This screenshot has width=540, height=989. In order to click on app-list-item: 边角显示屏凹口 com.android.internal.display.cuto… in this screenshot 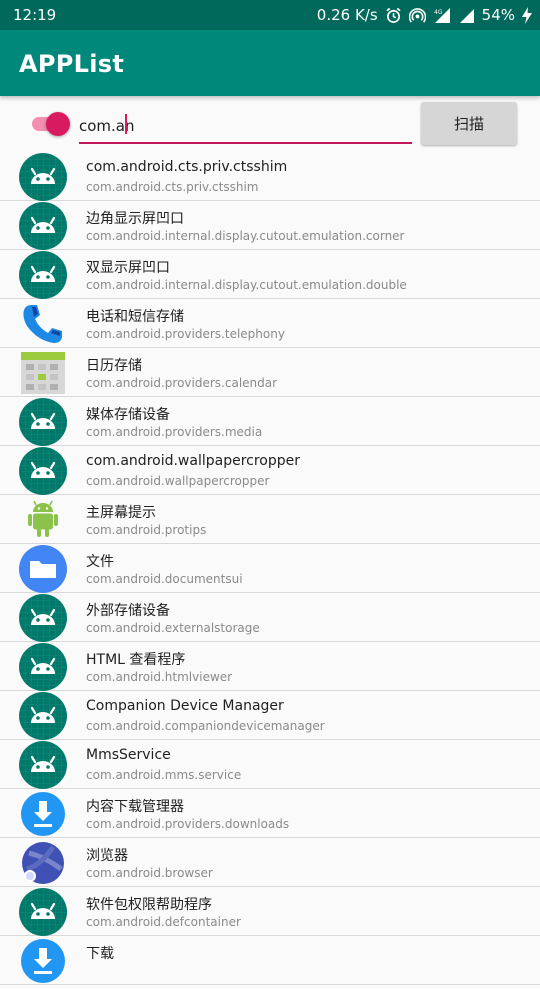, I will do `click(270, 225)`.